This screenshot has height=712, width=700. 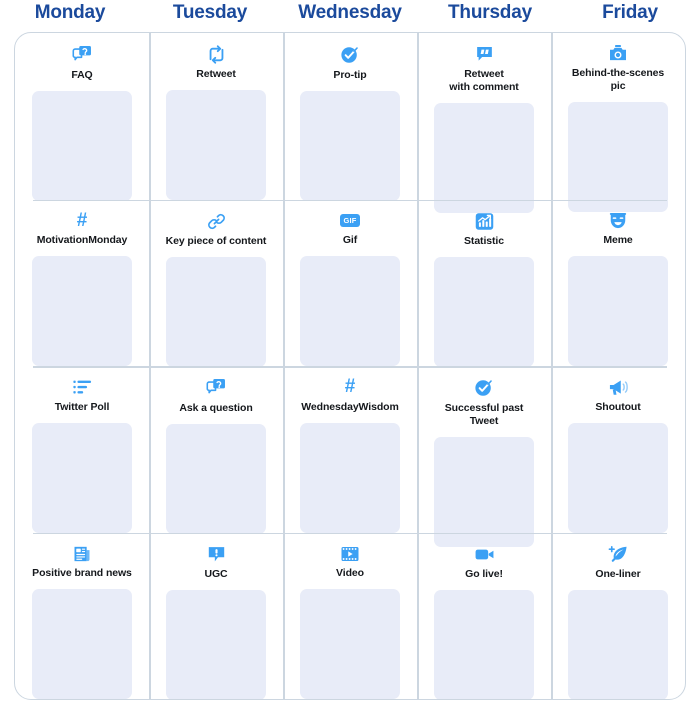 What do you see at coordinates (350, 573) in the screenshot?
I see `calendar-cell-label: Video` at bounding box center [350, 573].